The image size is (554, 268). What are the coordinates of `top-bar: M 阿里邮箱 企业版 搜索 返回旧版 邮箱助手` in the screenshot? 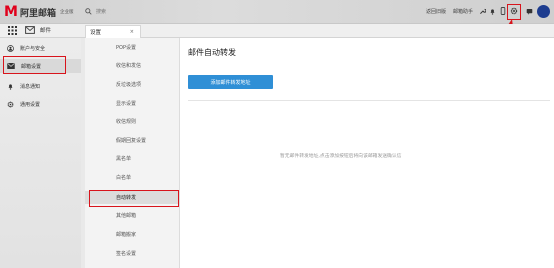 It's located at (277, 12).